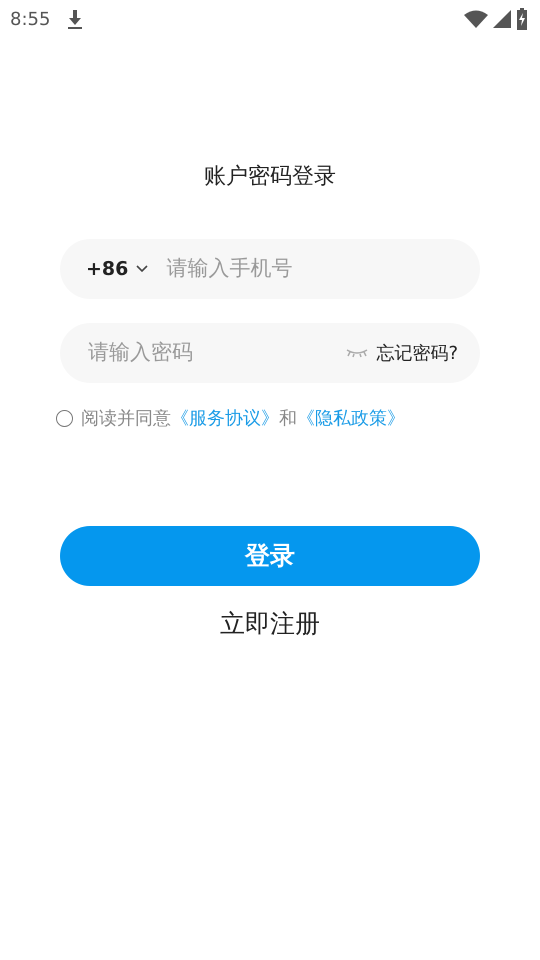 Image resolution: width=540 pixels, height=960 pixels. Describe the element at coordinates (270, 353) in the screenshot. I see `password-field: 请输入密码 忘记密码?` at that location.